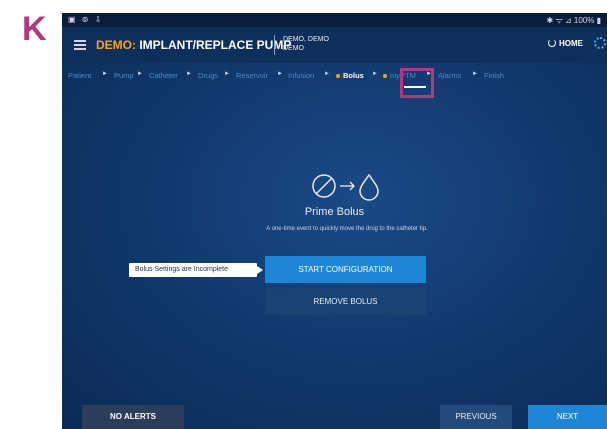 Image resolution: width=607 pixels, height=429 pixels. Describe the element at coordinates (196, 270) in the screenshot. I see `incomplete-settings-tooltip: Bolus Settings are Incomplete` at that location.